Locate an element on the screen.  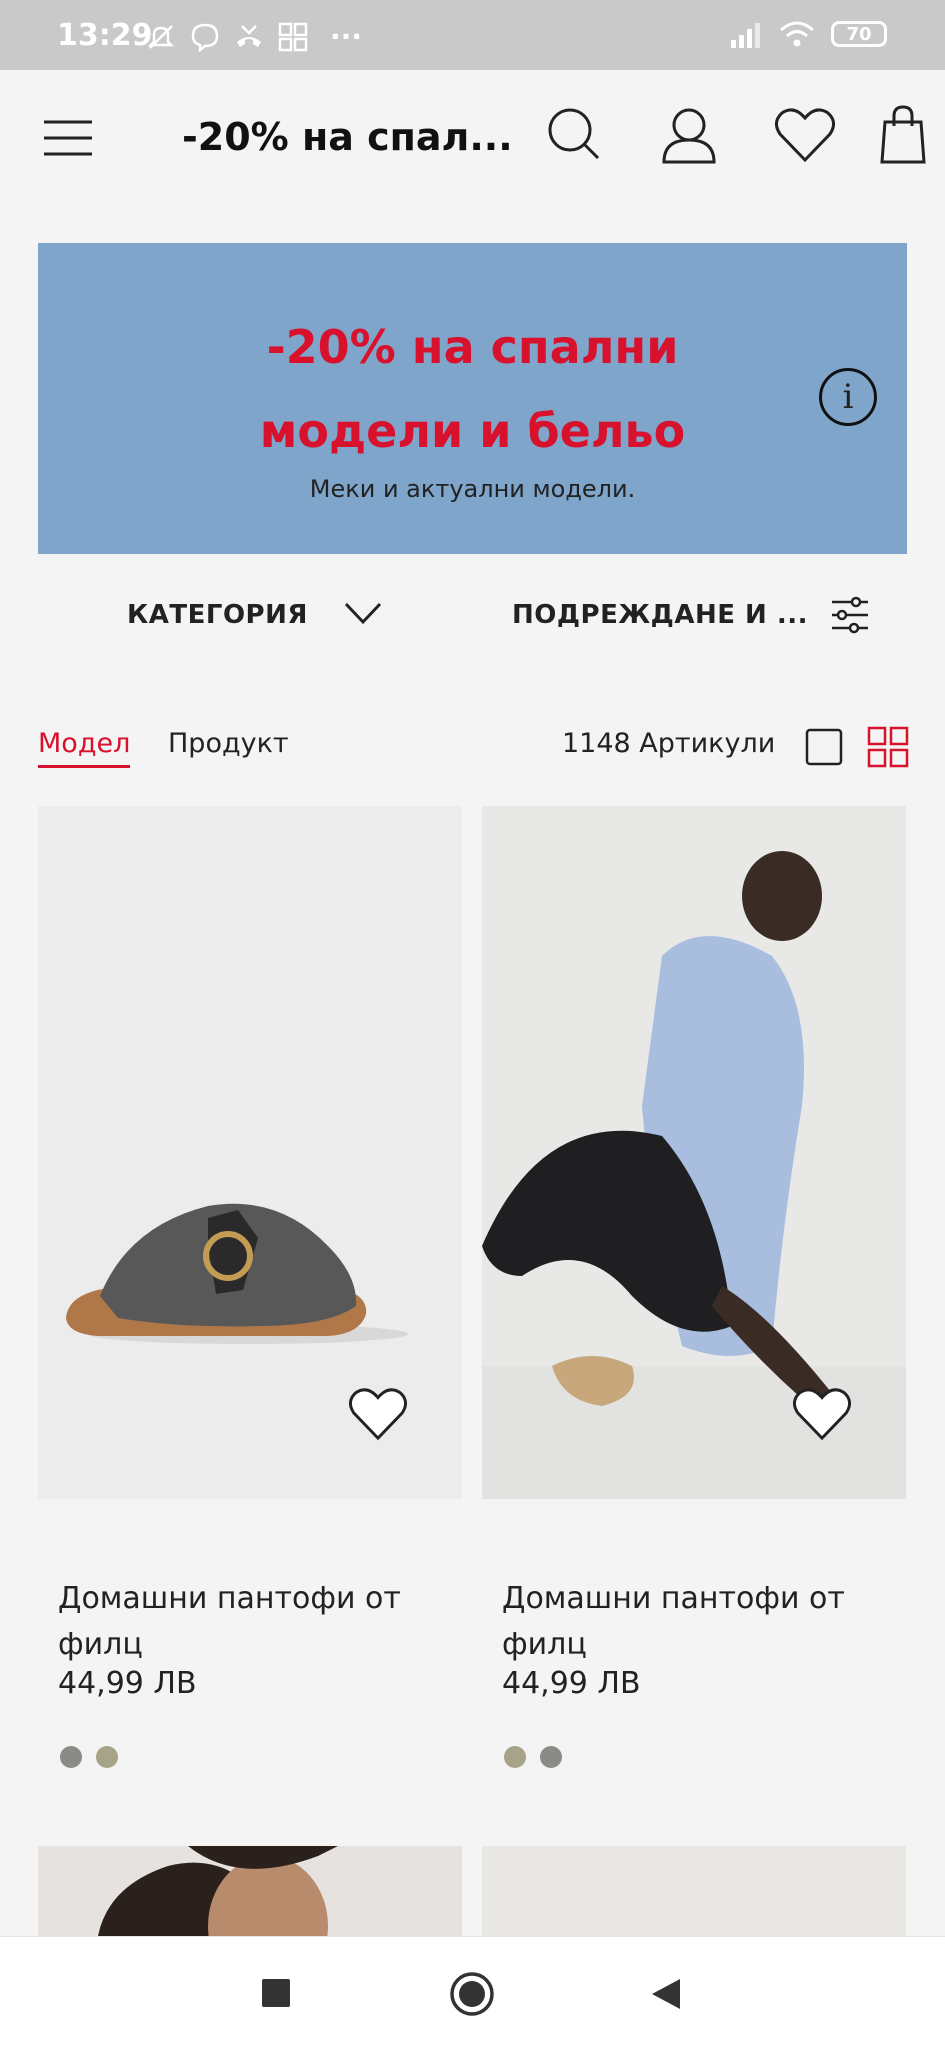
tab-model: Модел is located at coordinates (84, 748).